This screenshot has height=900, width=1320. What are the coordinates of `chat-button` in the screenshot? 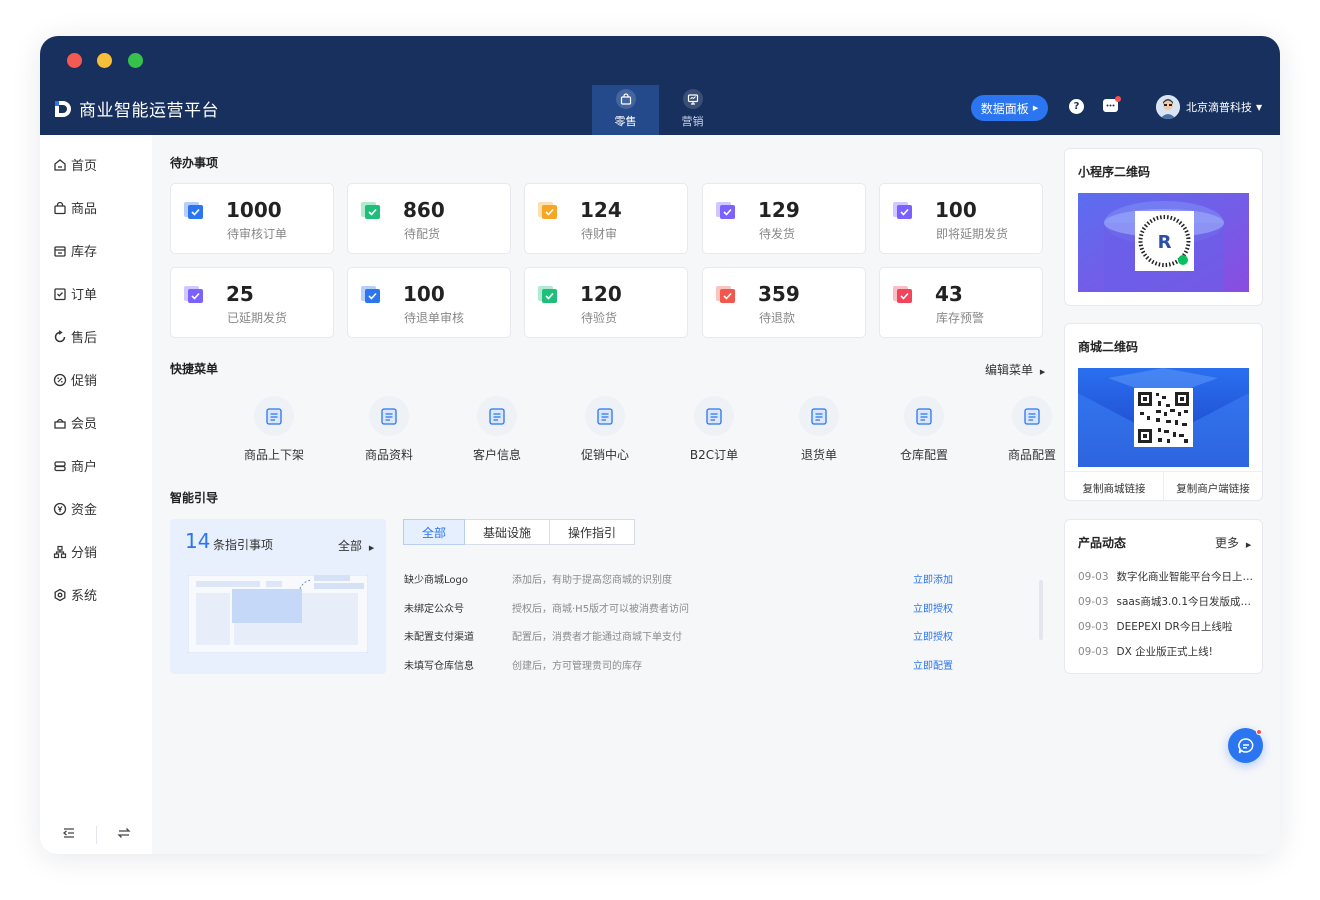 It's located at (1245, 745).